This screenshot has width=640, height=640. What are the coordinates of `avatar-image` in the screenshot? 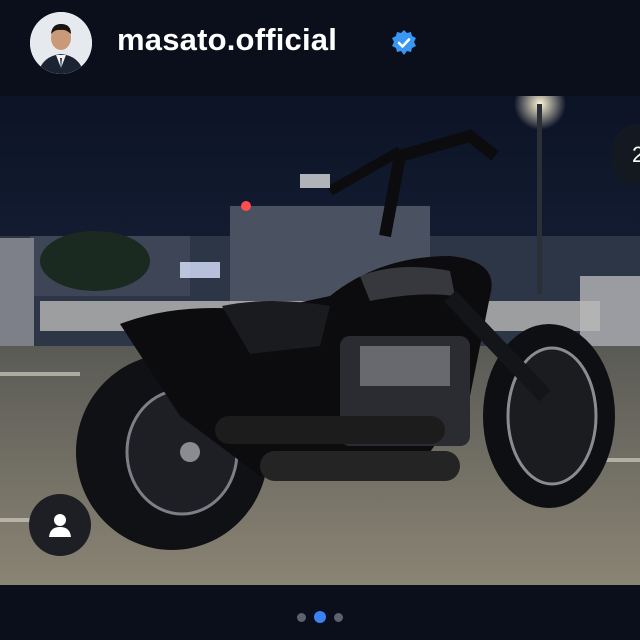 It's located at (61, 43).